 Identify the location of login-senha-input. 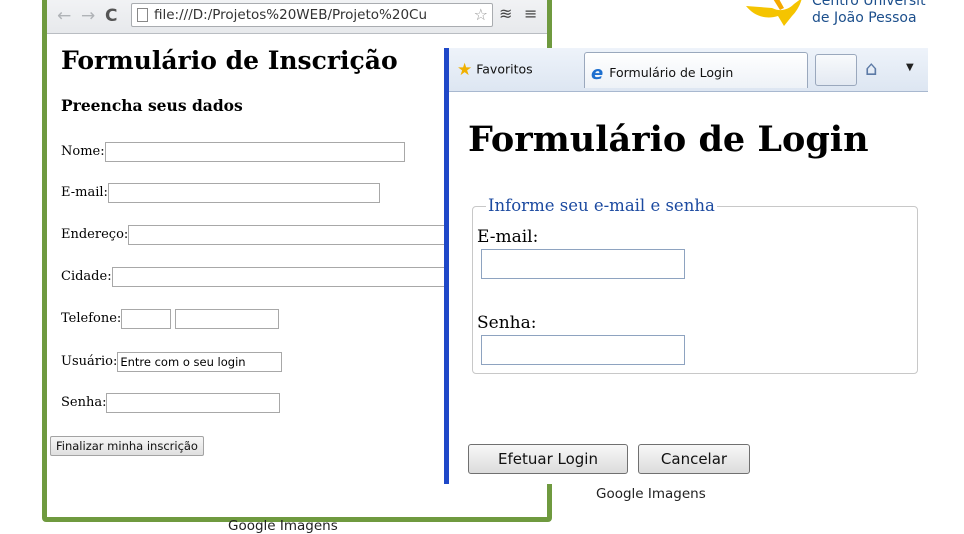
(583, 350).